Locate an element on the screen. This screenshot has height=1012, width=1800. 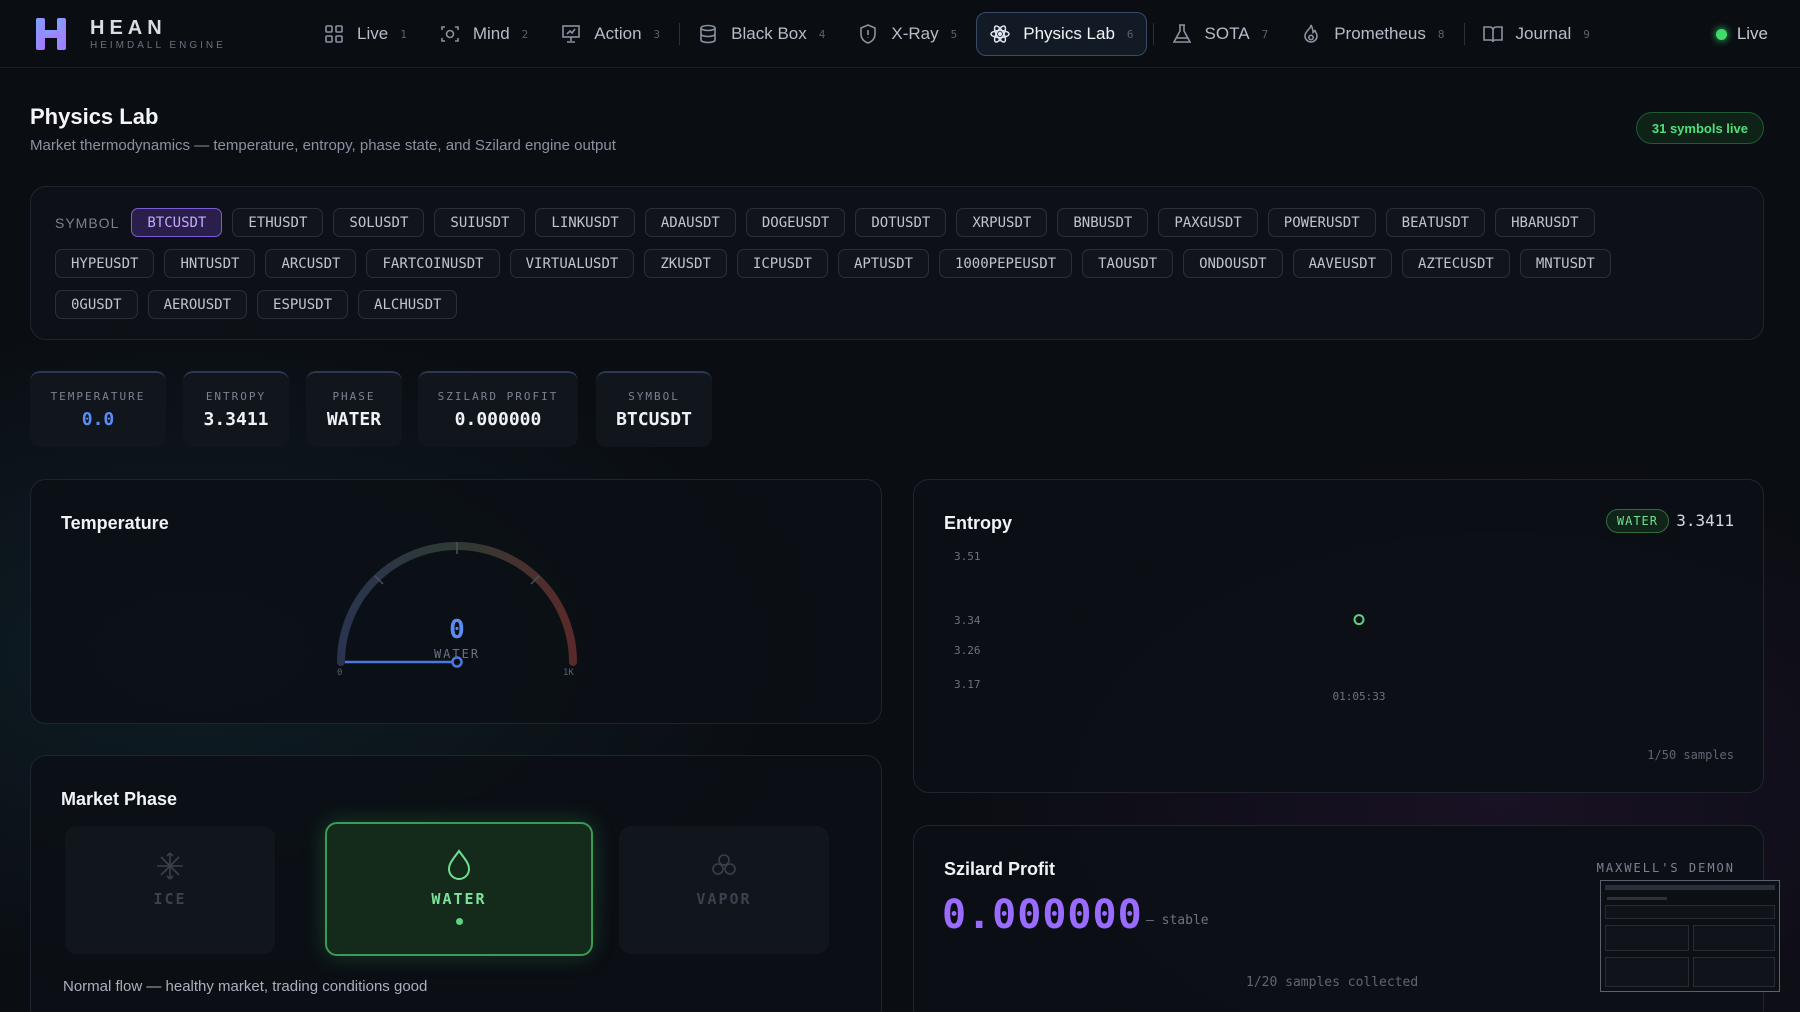
stat-card-phase: PHASE WATER is located at coordinates (354, 409).